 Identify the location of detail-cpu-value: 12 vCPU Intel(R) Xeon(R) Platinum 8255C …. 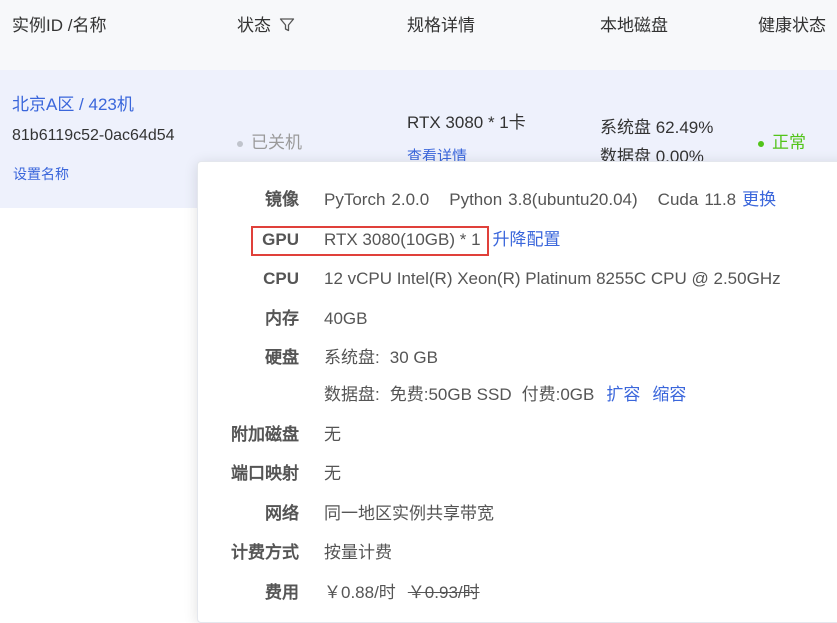
(552, 278).